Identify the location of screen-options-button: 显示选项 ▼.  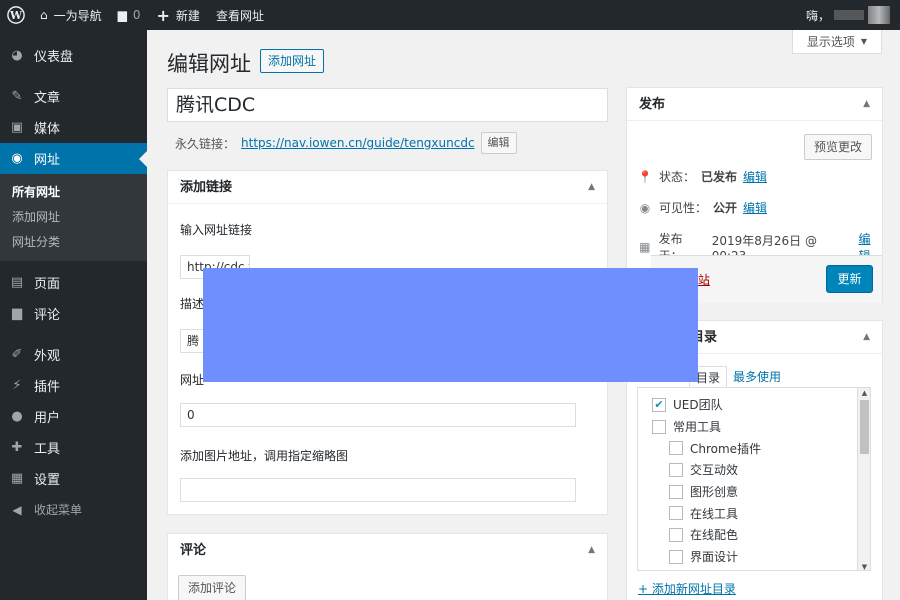
(837, 42).